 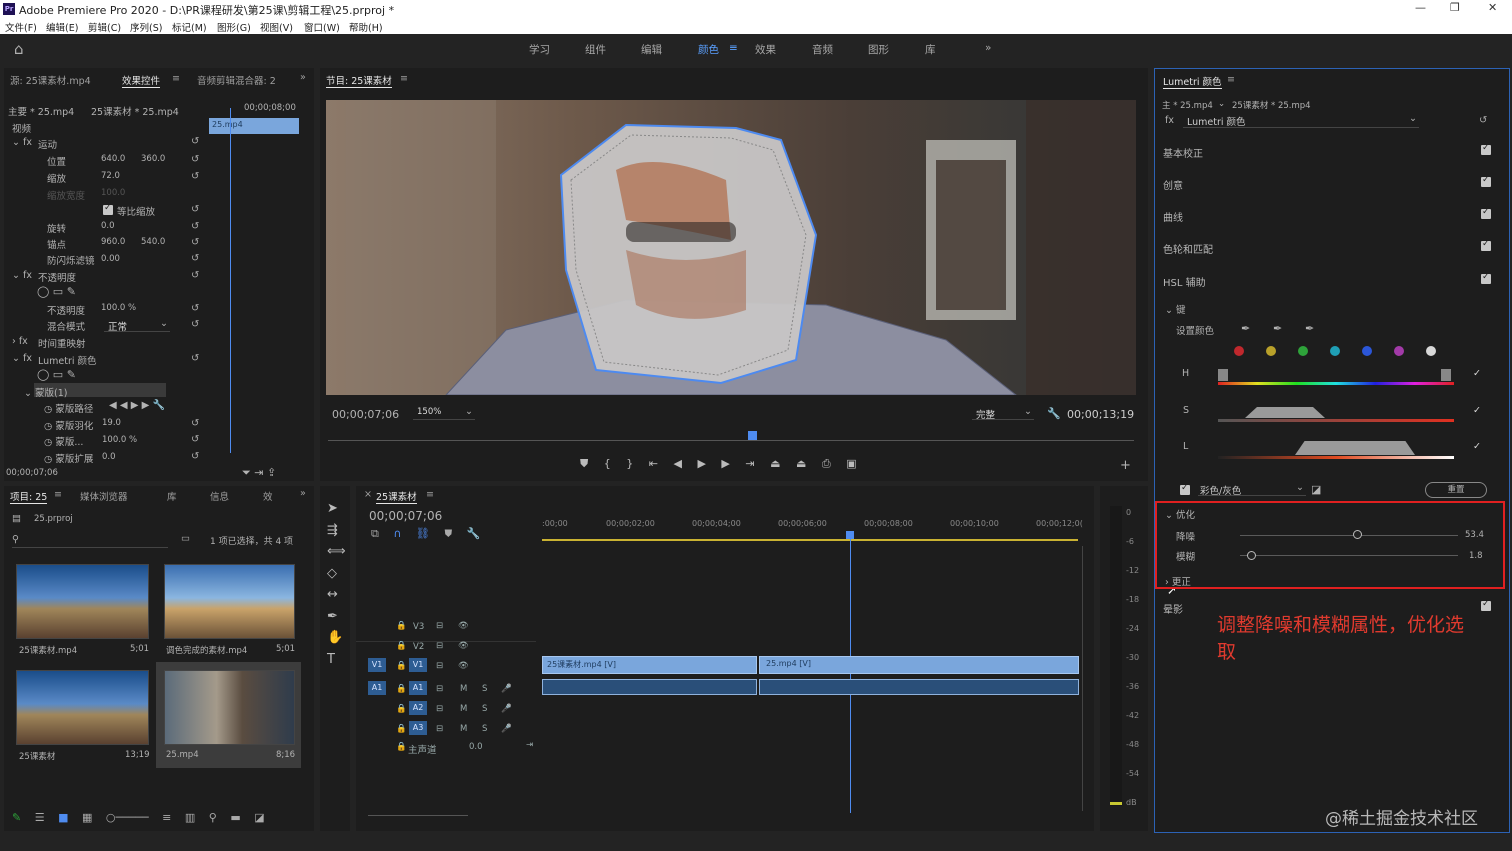 I want to click on work-area-bar, so click(x=810, y=540).